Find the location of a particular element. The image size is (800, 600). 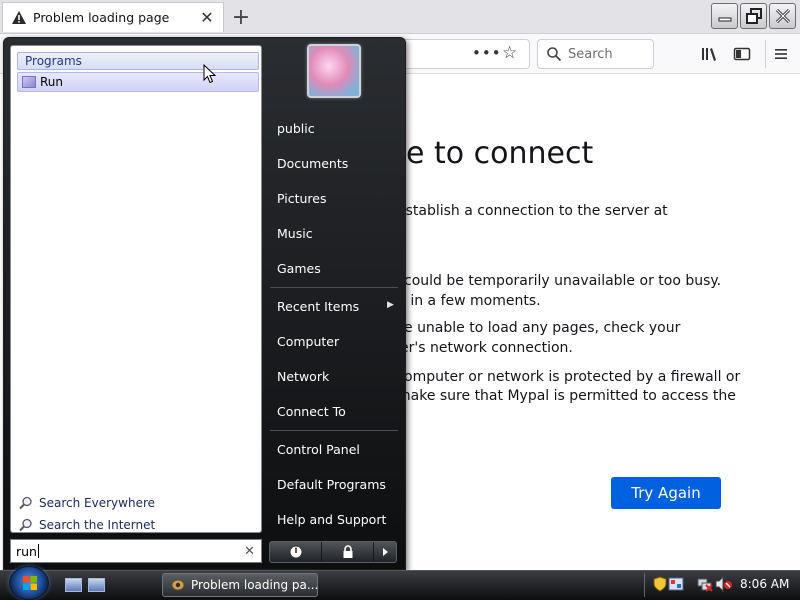

browser-app-icon is located at coordinates (178, 585).